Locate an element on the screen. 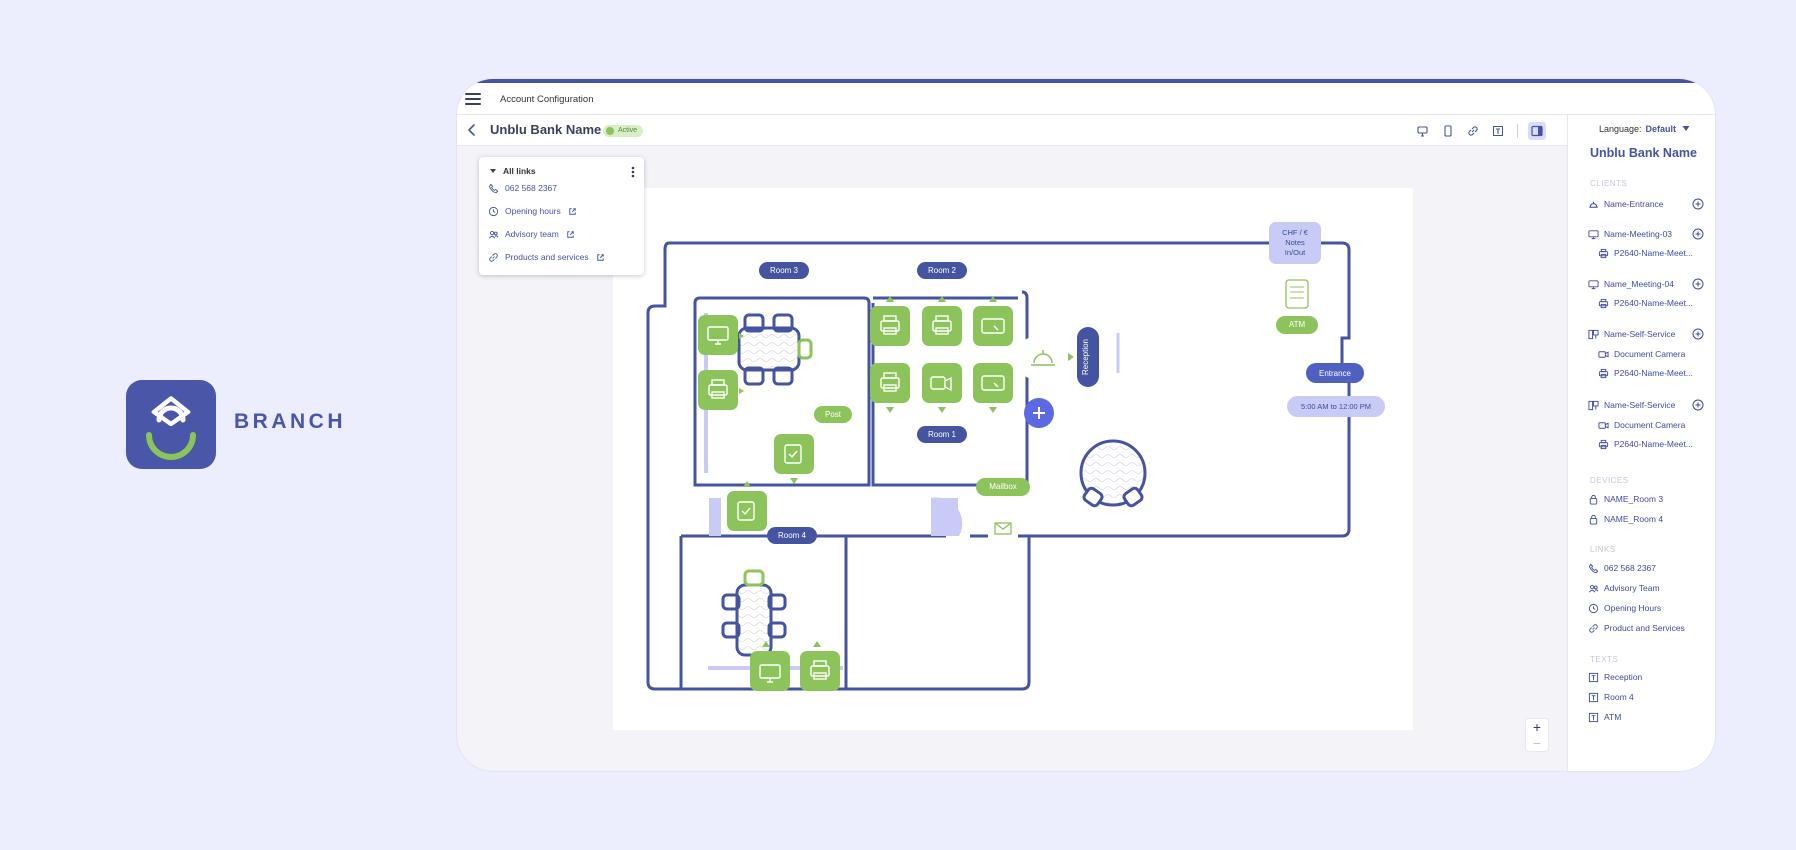 Image resolution: width=1796 pixels, height=850 pixels. device-name-room-4: NAME_Room 4 is located at coordinates (1625, 519).